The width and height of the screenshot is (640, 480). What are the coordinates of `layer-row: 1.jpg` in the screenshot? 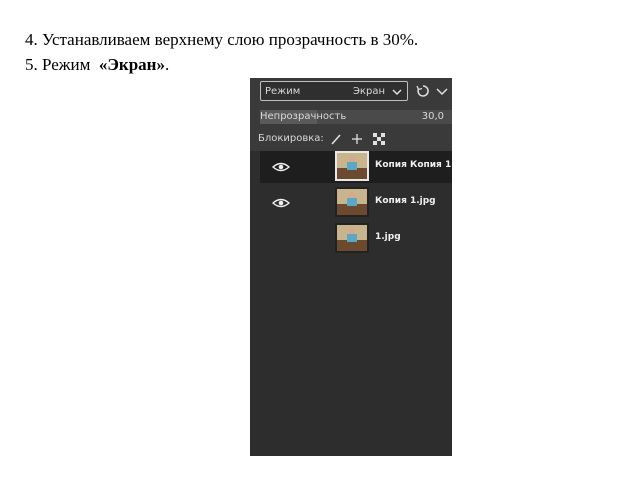 It's located at (356, 239).